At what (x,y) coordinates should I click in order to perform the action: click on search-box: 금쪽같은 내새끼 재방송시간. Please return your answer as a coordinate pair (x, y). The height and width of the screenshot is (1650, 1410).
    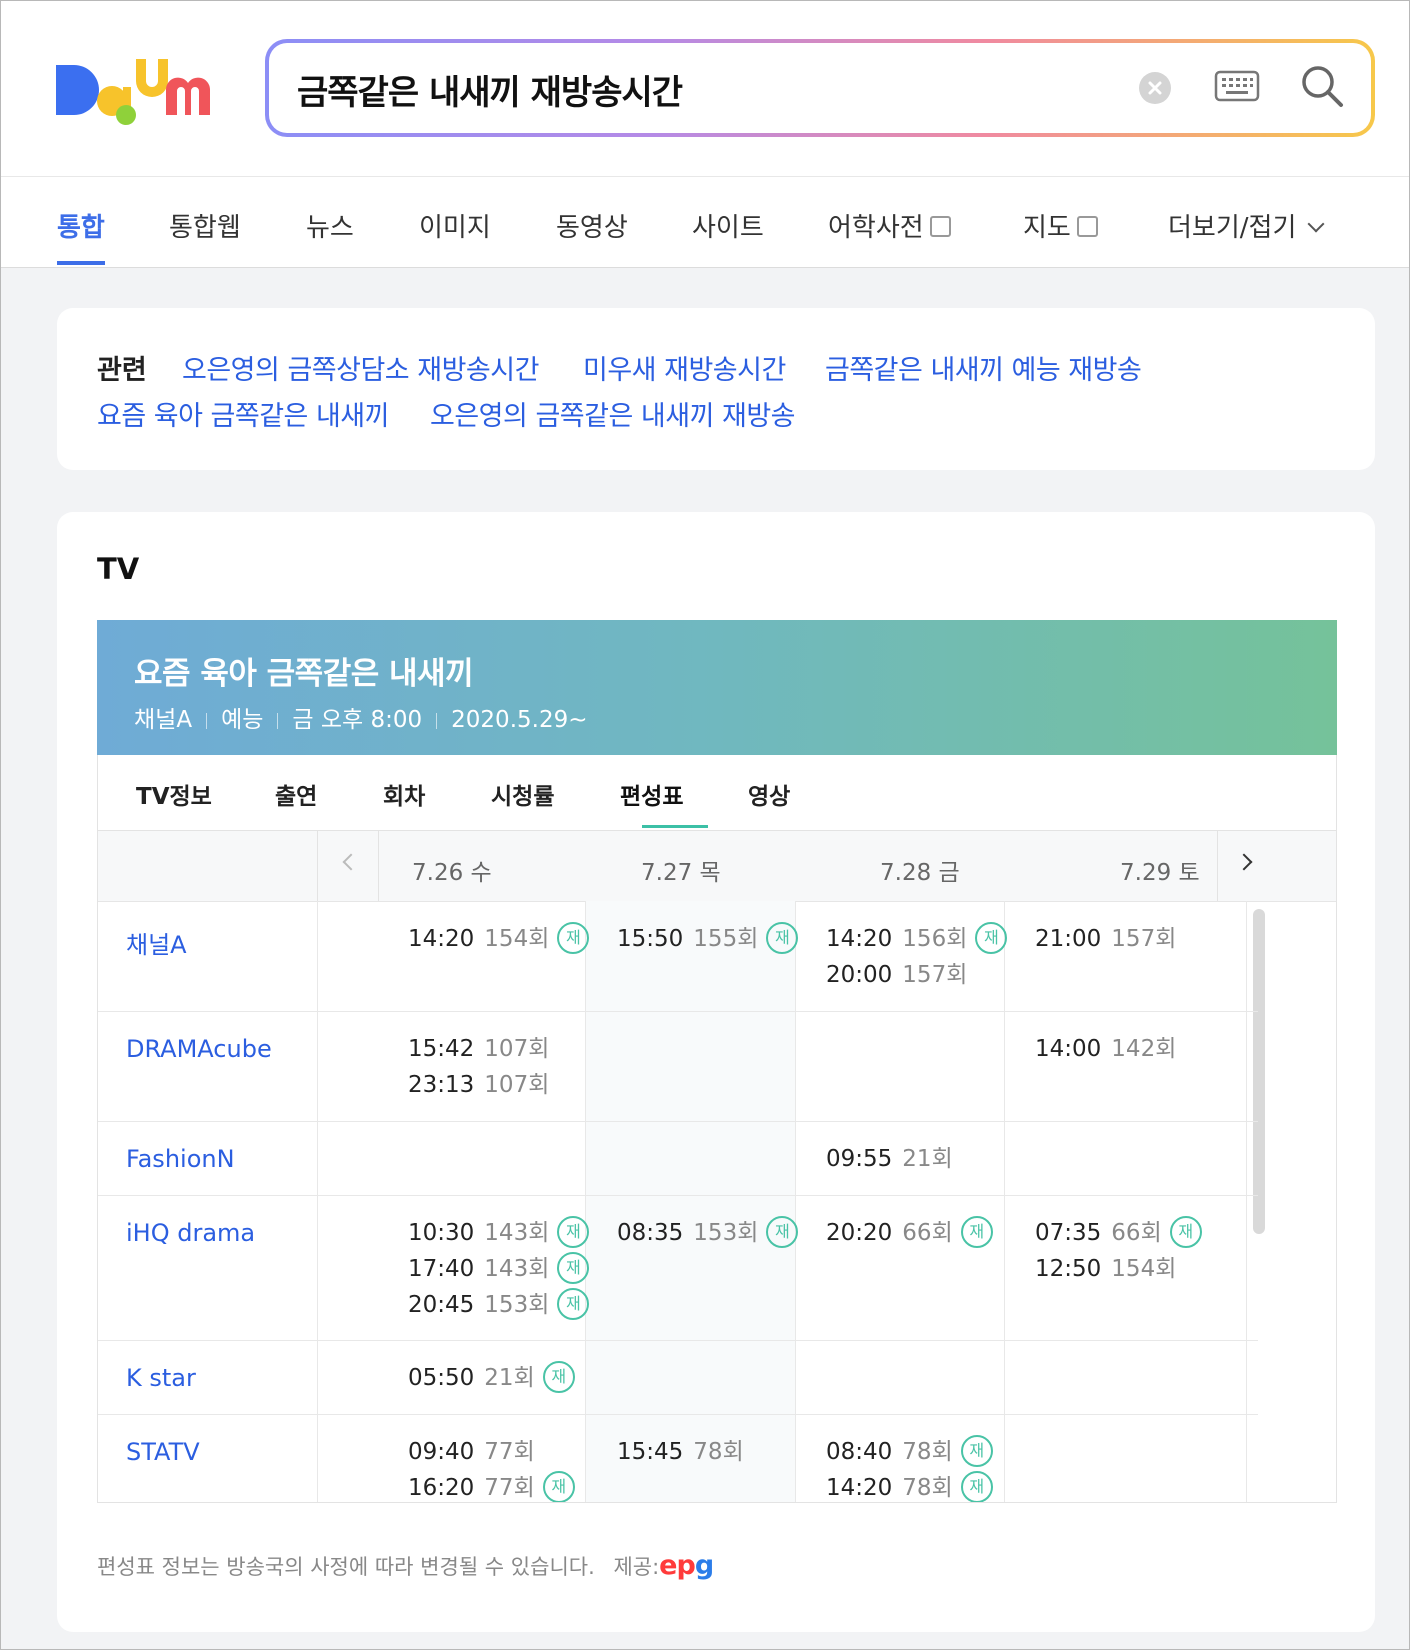
    Looking at the image, I should click on (820, 88).